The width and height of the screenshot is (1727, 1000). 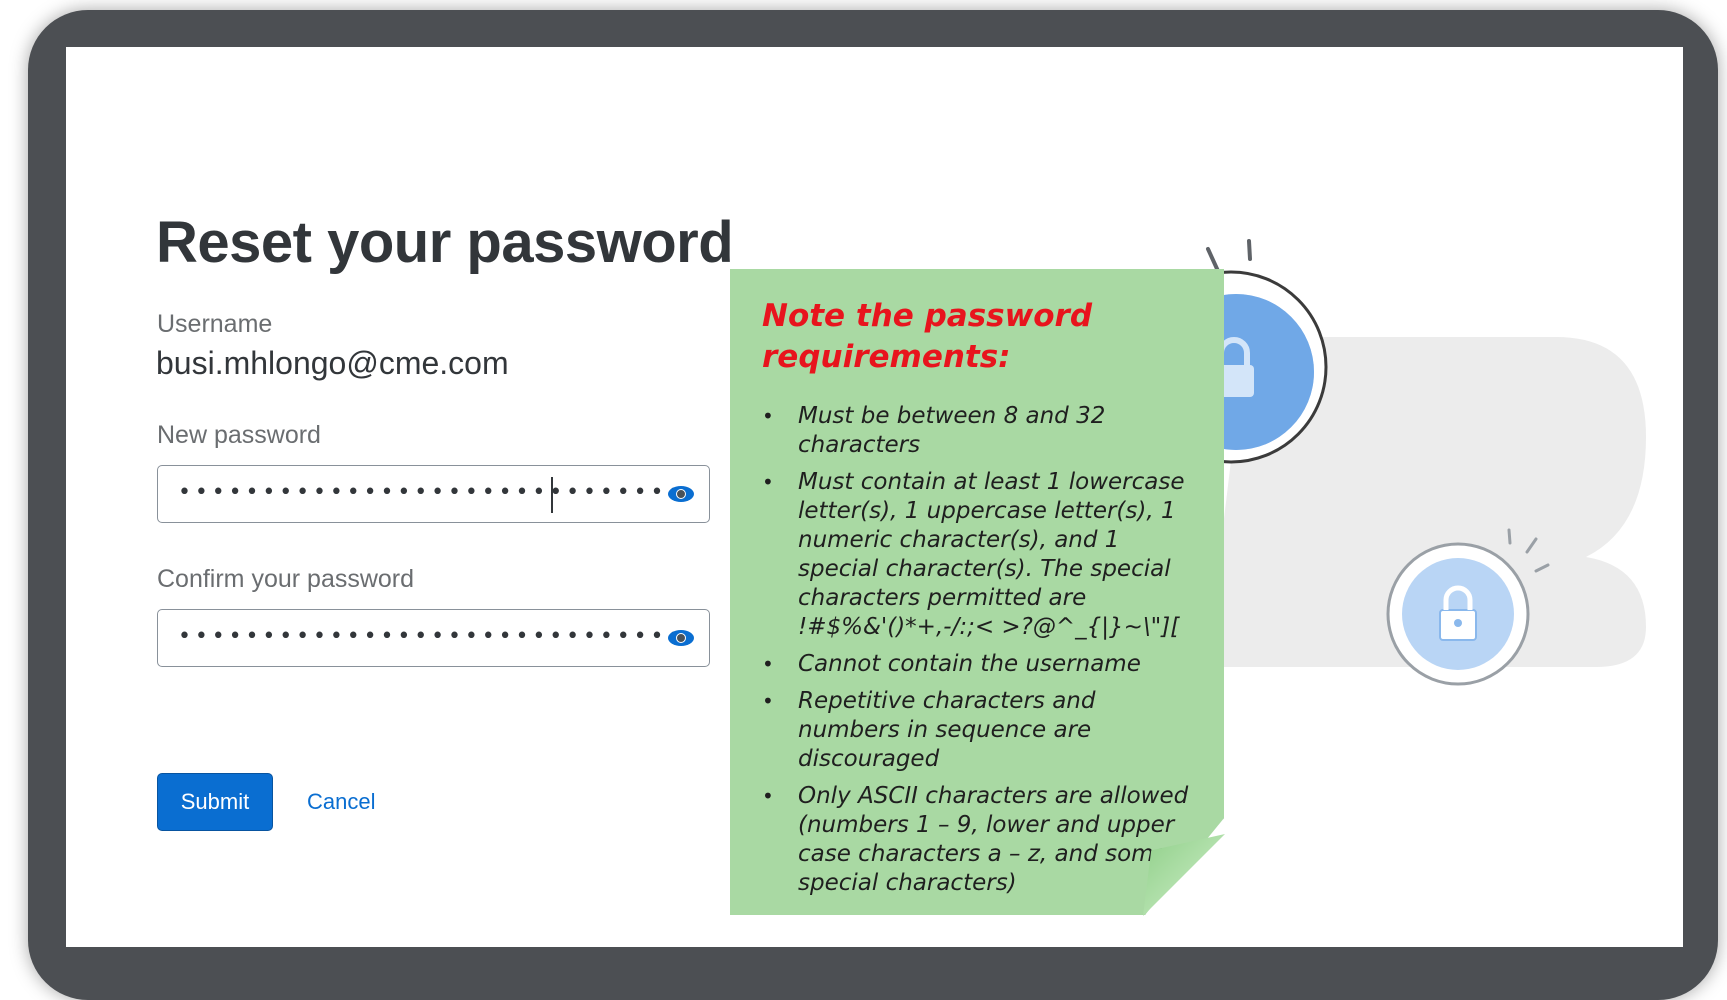 What do you see at coordinates (552, 495) in the screenshot?
I see `text-caret` at bounding box center [552, 495].